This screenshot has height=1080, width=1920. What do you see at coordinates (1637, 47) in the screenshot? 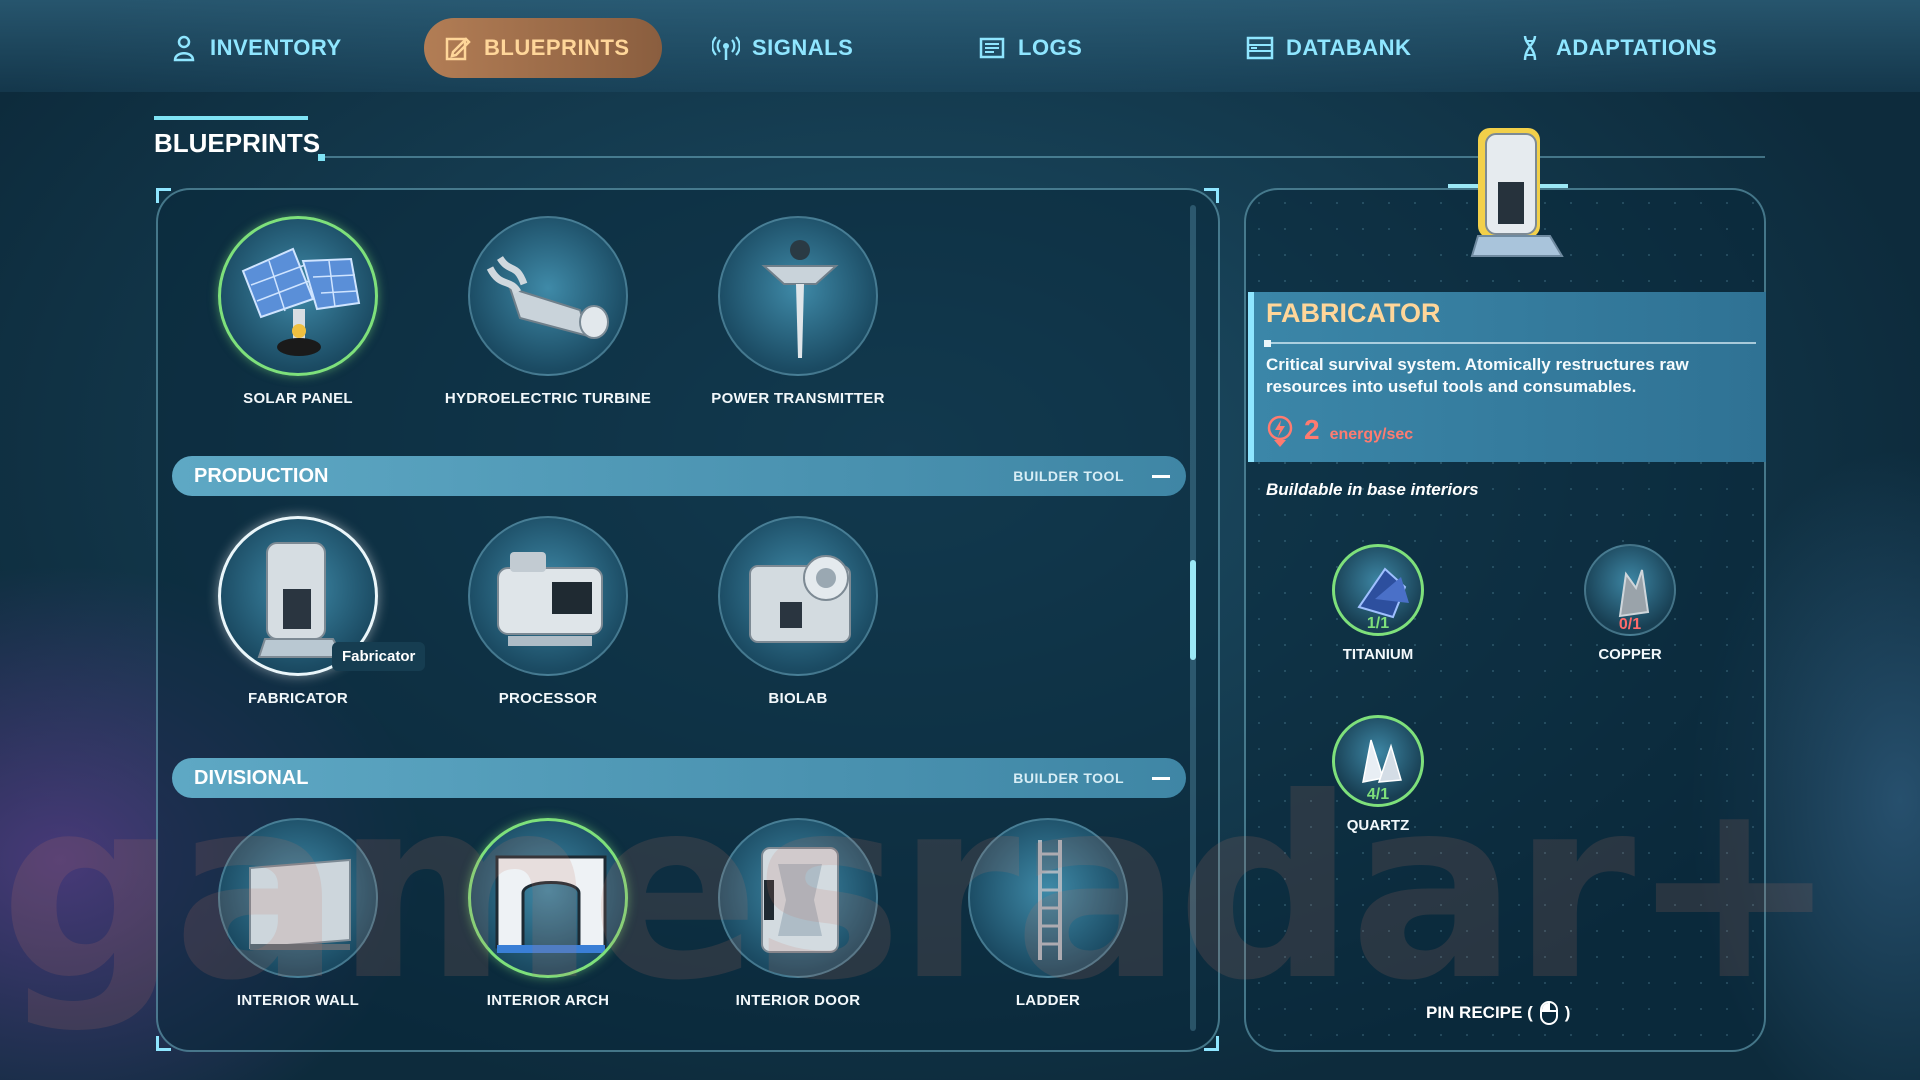
I see `tab-label: ADAPTATIONS` at bounding box center [1637, 47].